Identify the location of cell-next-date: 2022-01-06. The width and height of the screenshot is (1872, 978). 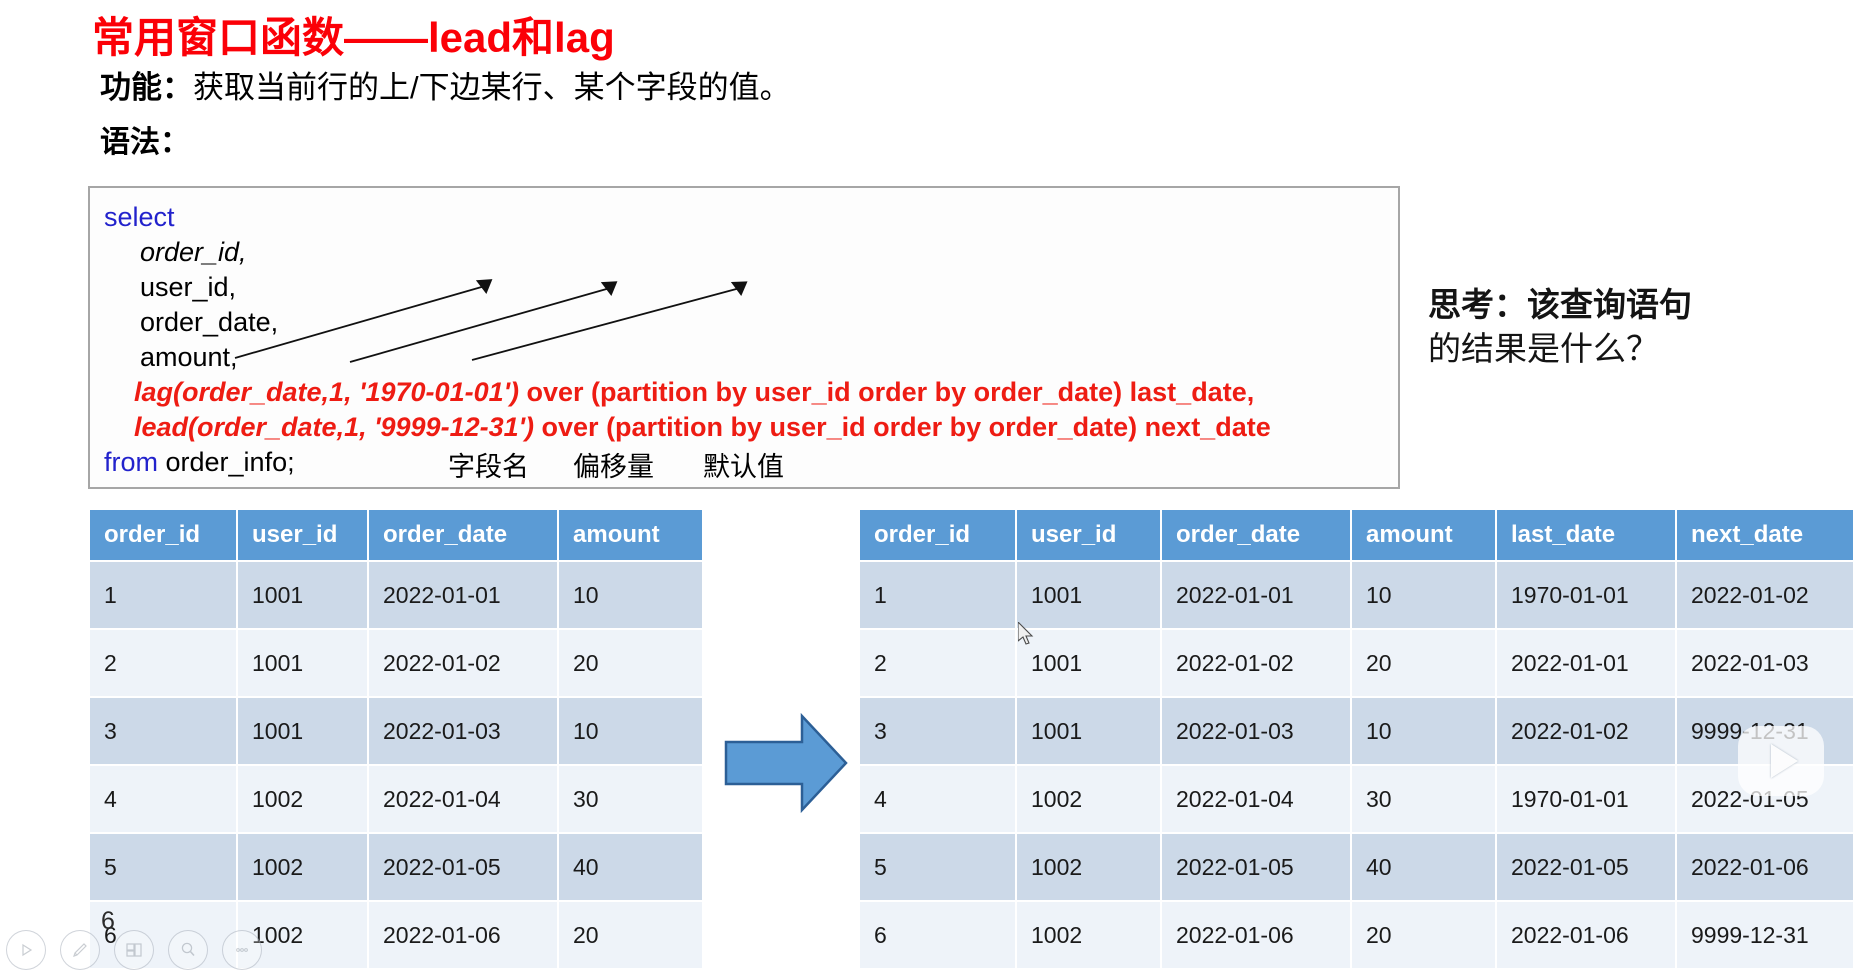
(1765, 867).